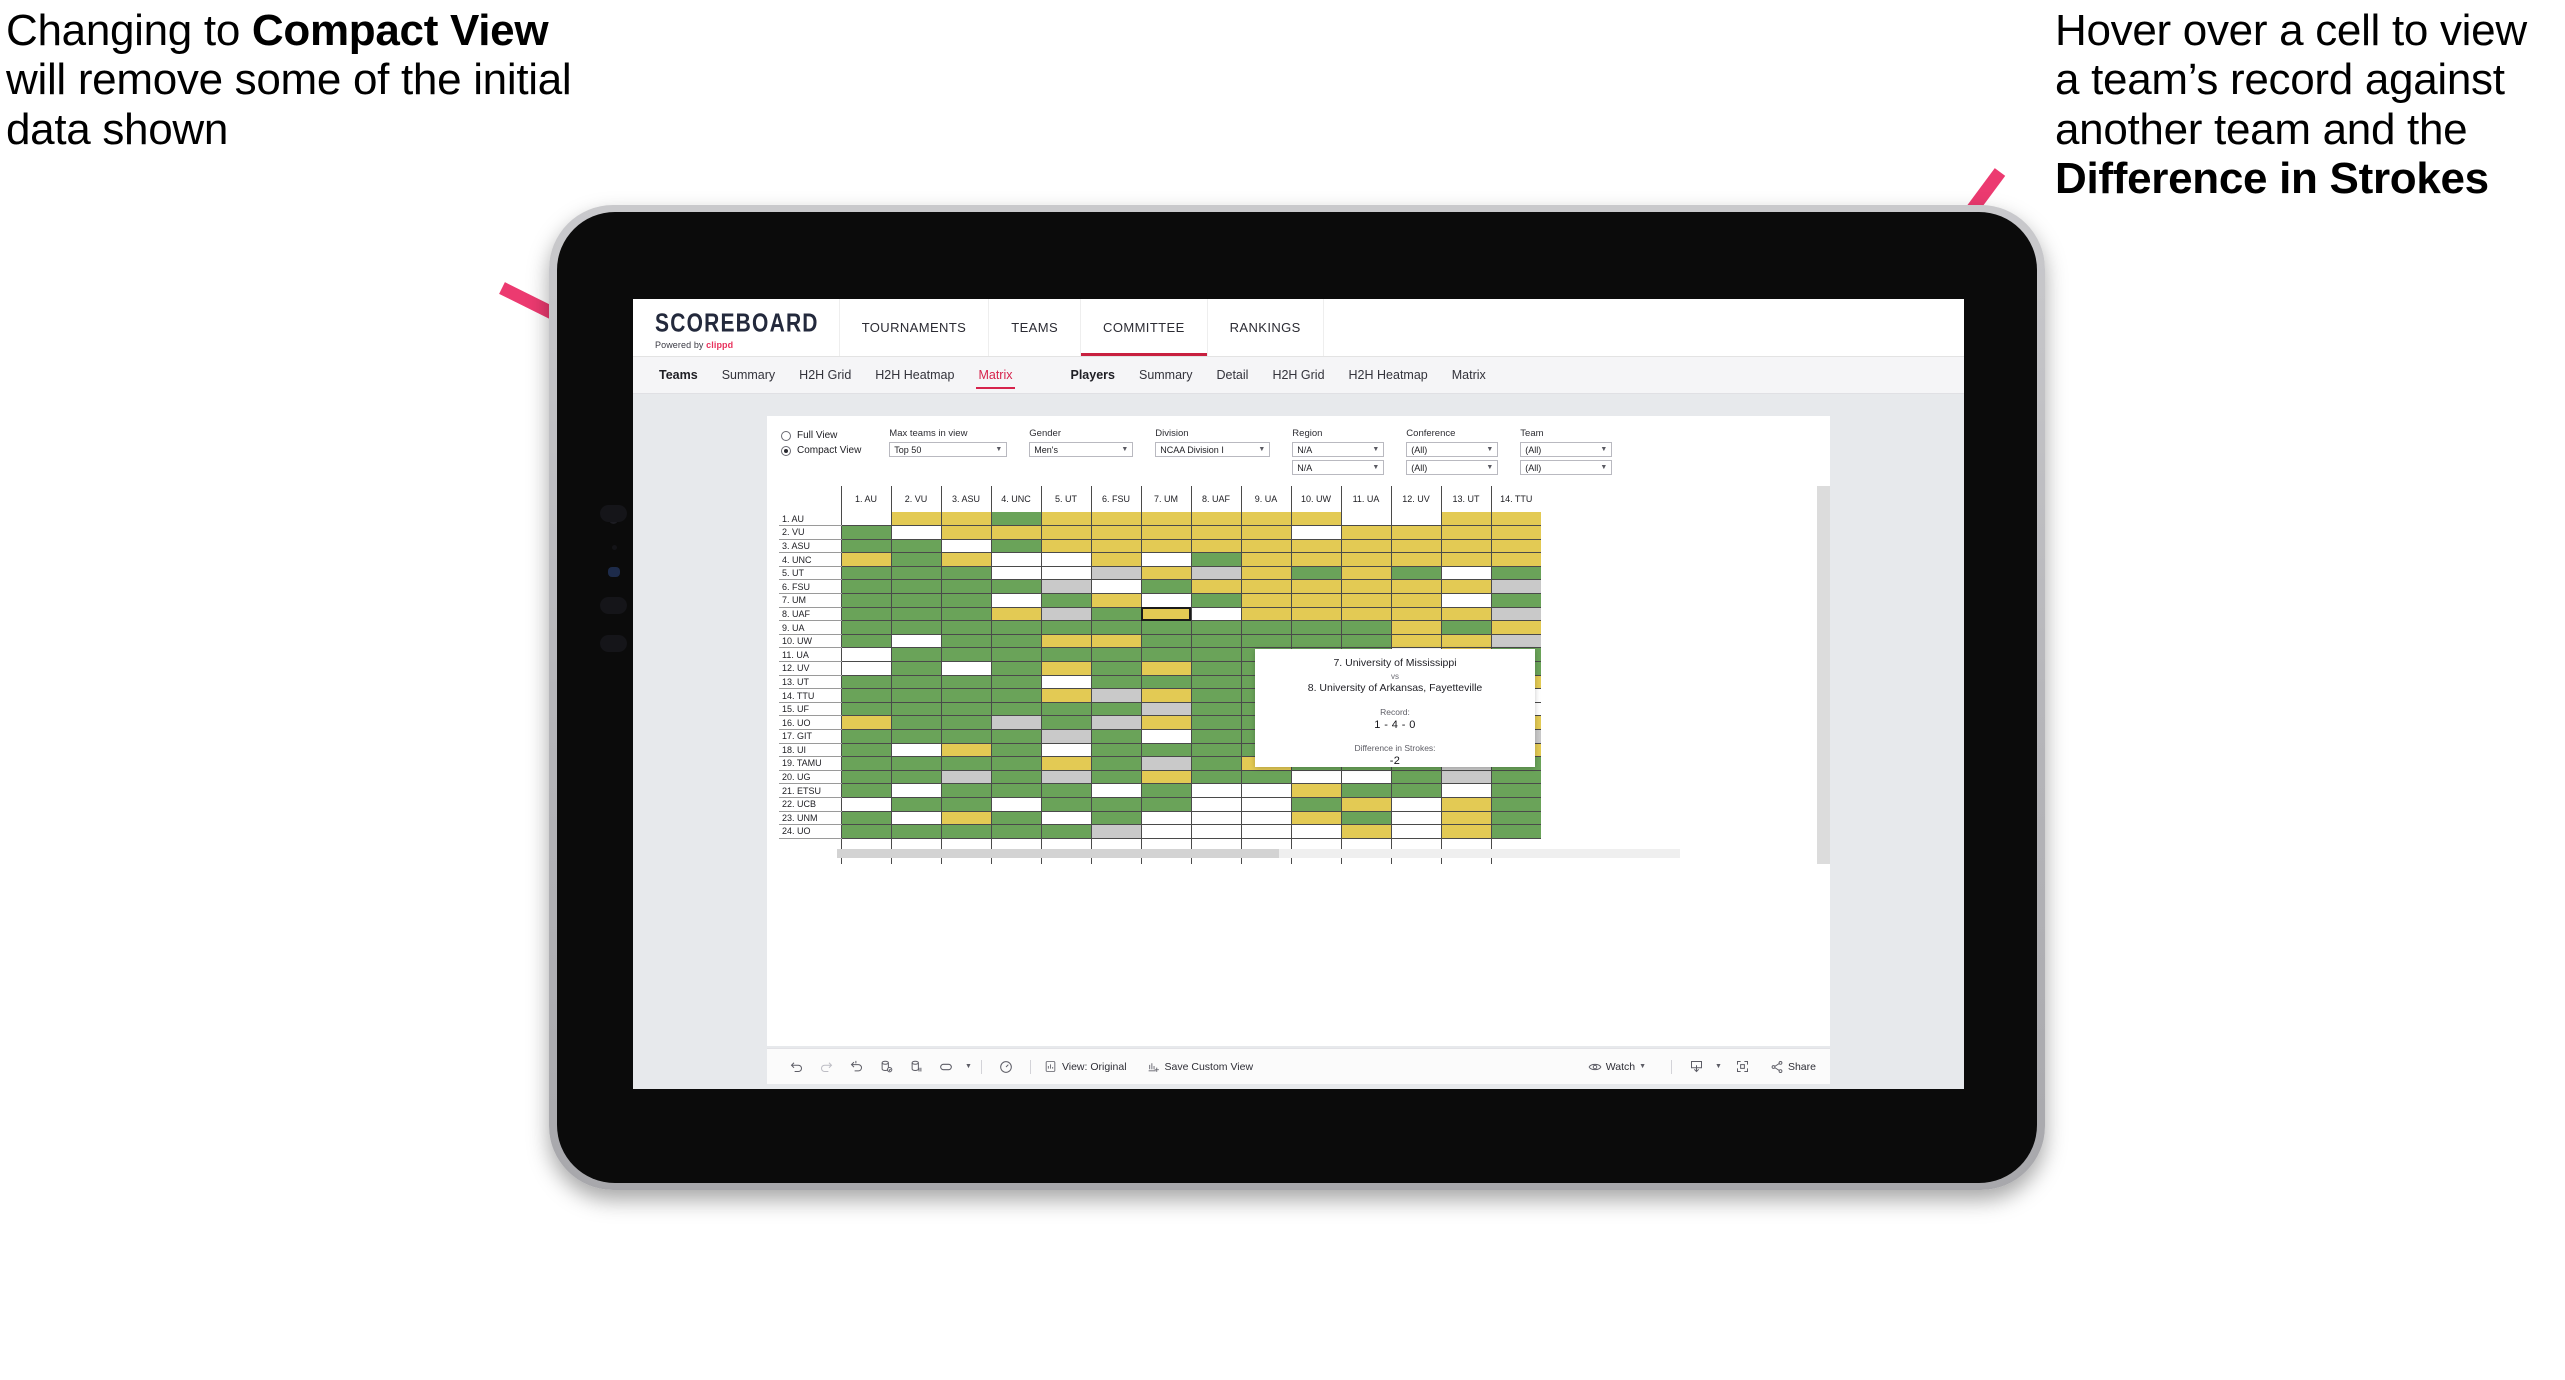  What do you see at coordinates (915, 327) in the screenshot?
I see `nav-item-tournaments: TOURNAMENTS` at bounding box center [915, 327].